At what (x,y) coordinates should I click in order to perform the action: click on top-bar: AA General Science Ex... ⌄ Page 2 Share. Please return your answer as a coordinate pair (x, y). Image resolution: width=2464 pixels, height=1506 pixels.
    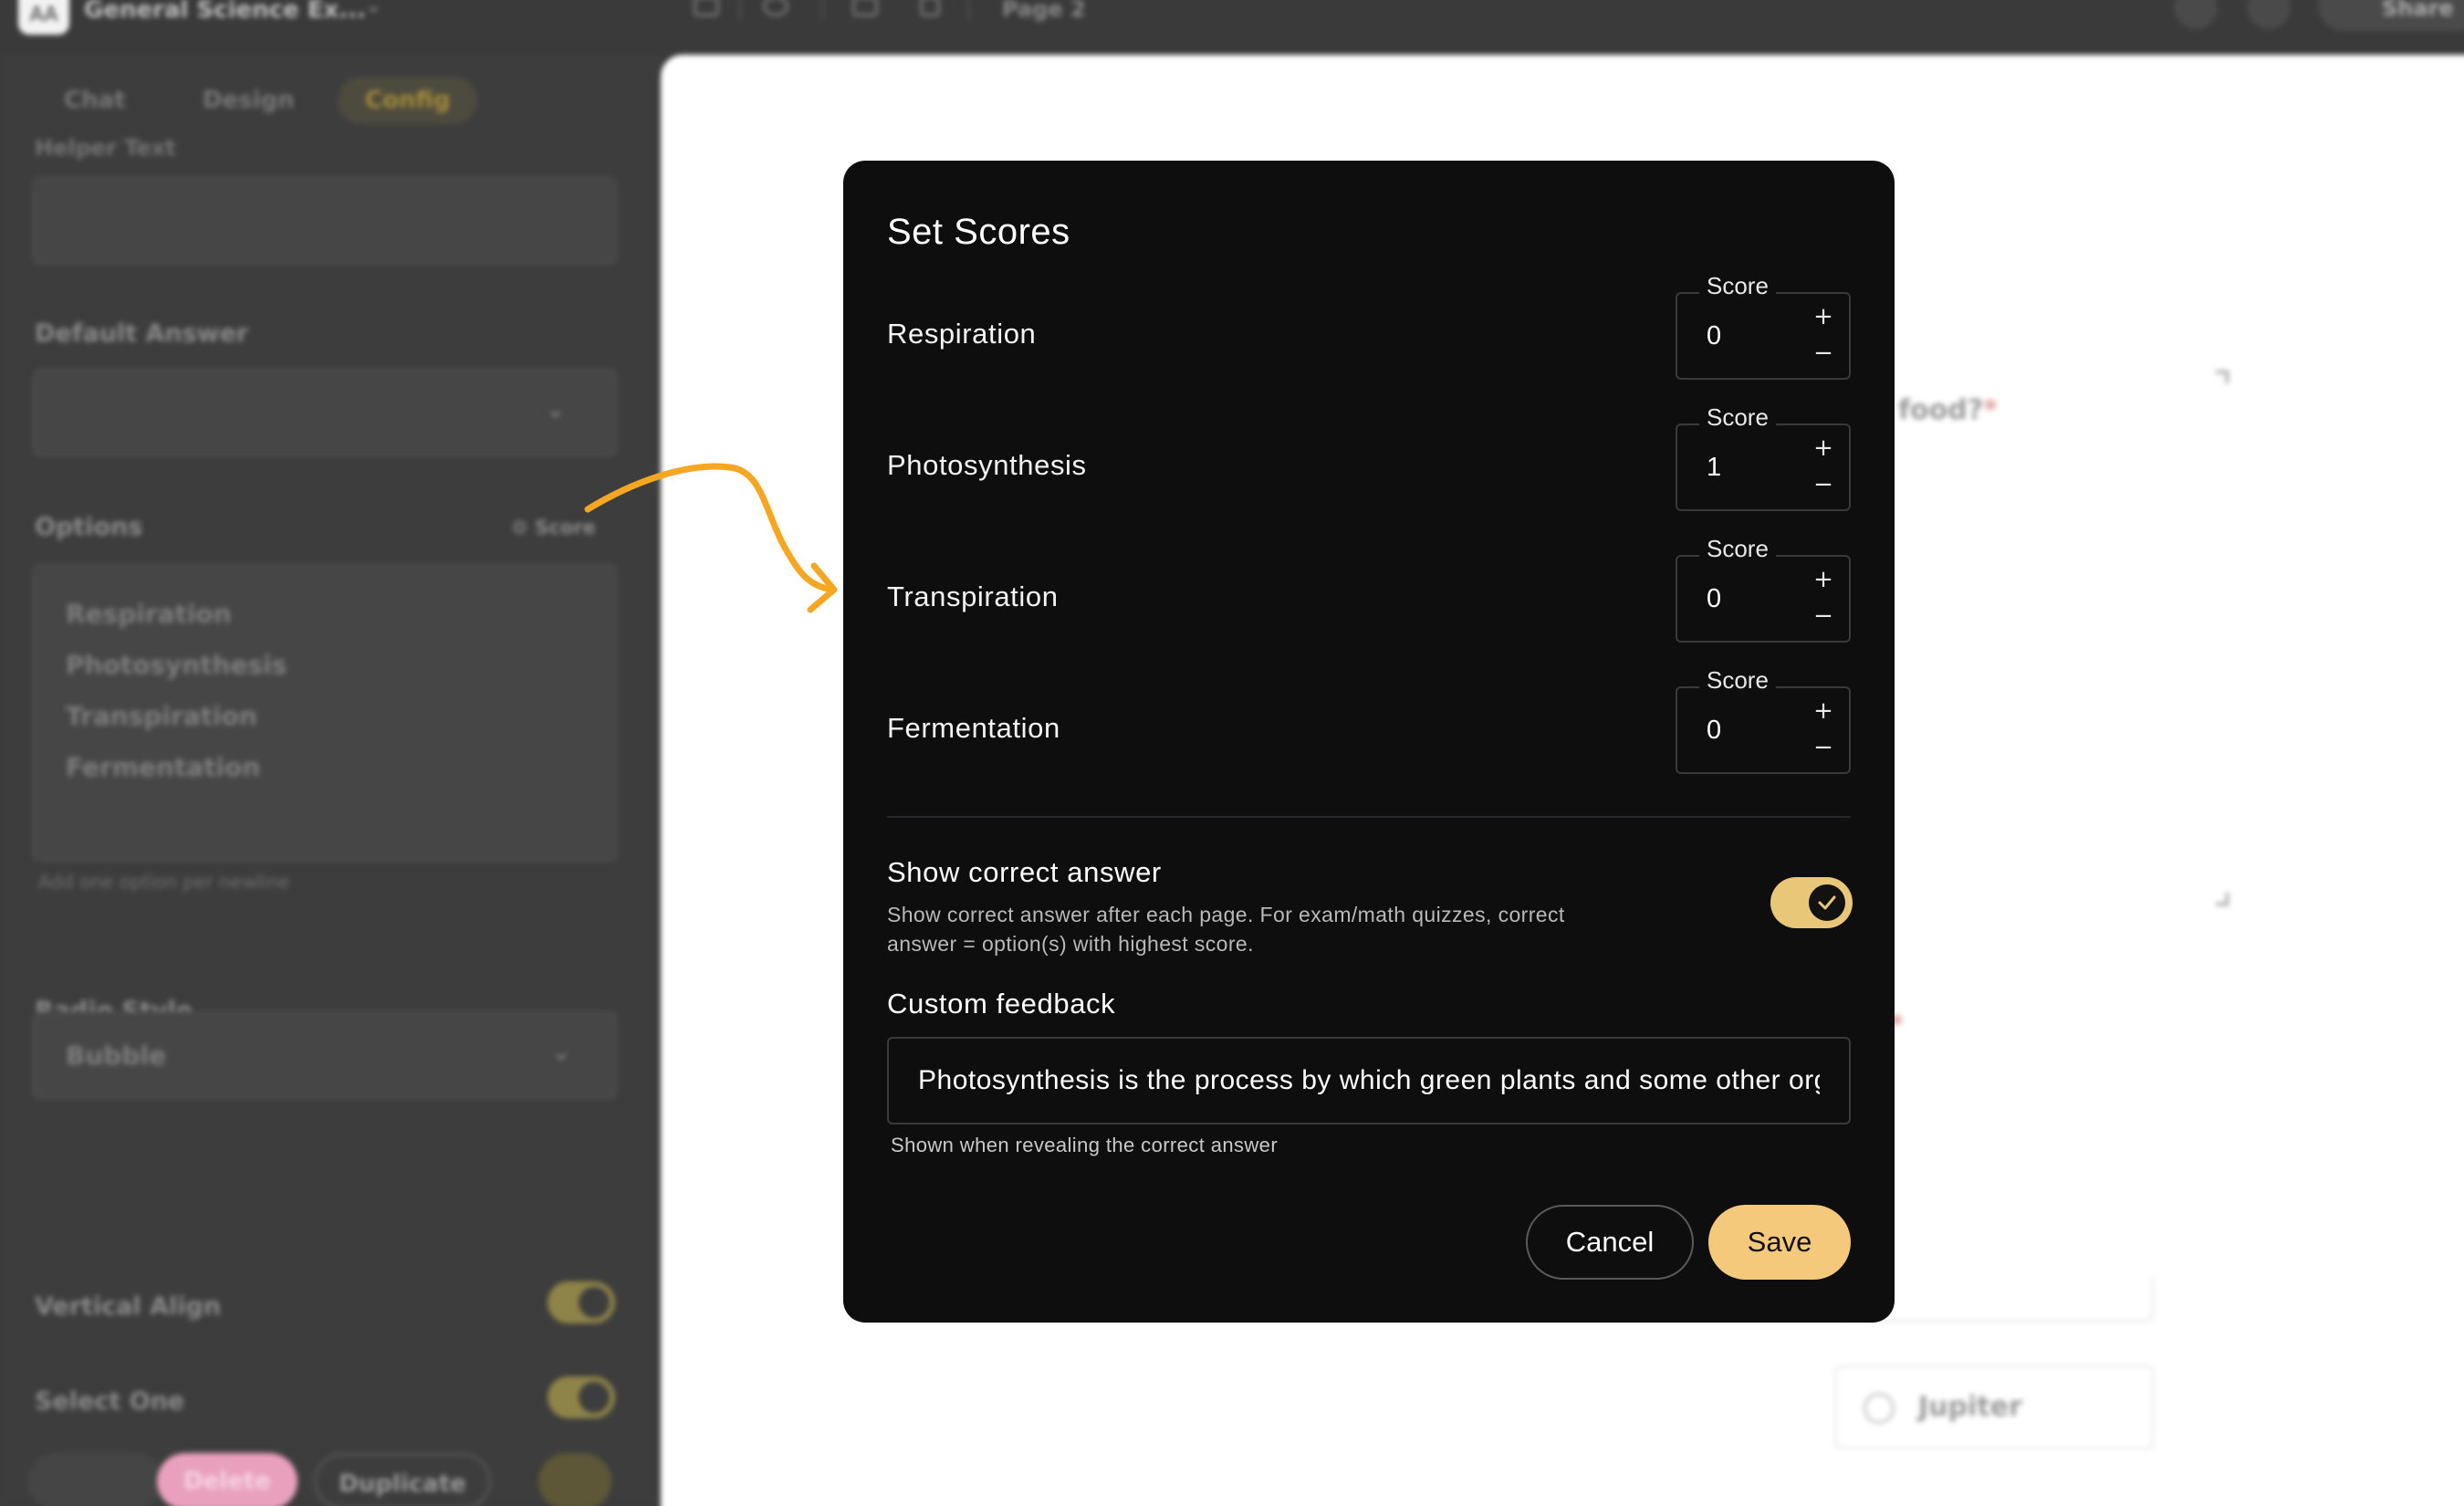
    Looking at the image, I should click on (1232, 27).